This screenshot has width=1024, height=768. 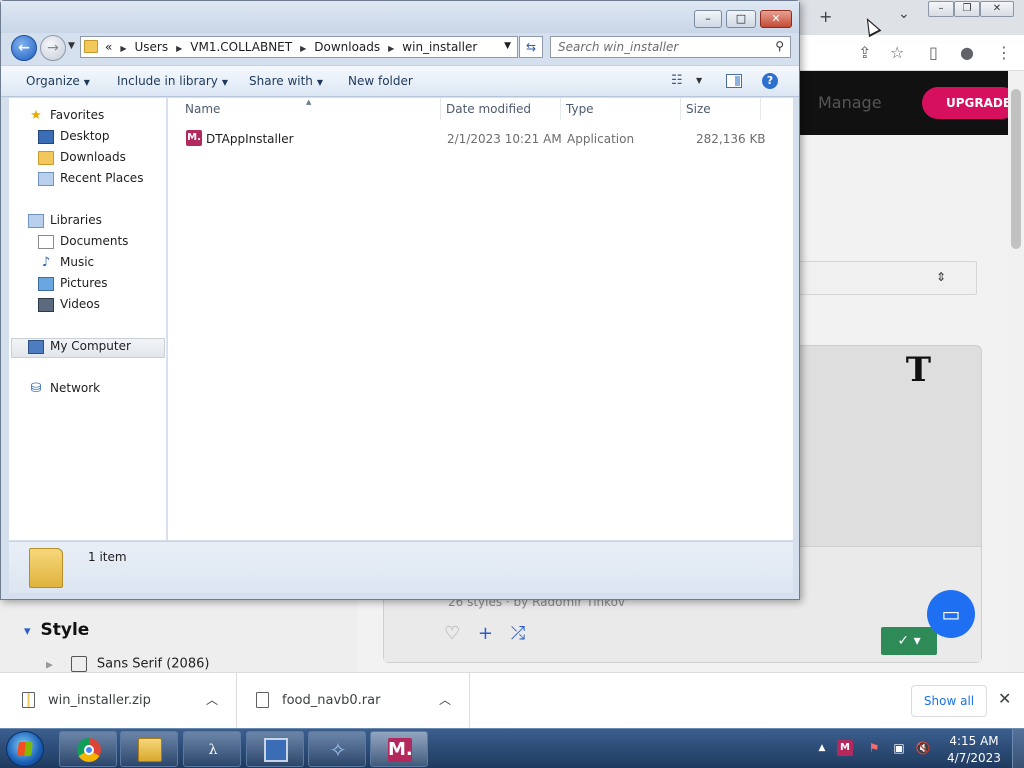 I want to click on select-style-button: ✓ ▾, so click(x=909, y=641).